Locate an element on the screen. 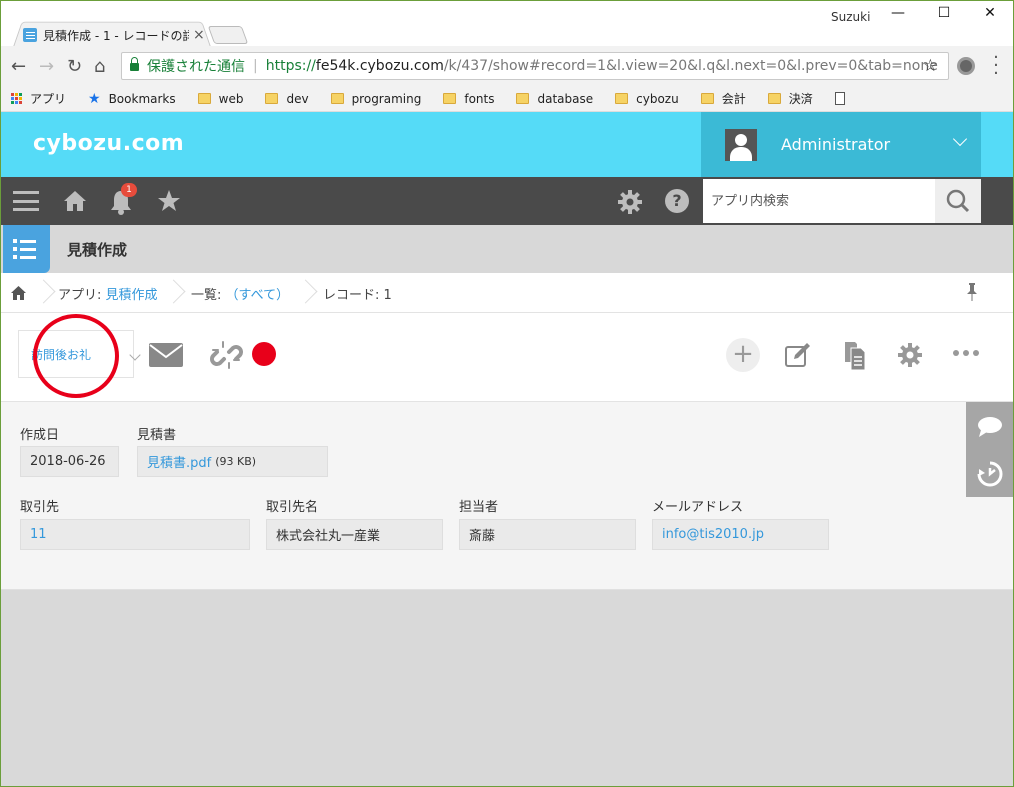 This screenshot has height=787, width=1014. field-label-client: 取引先 is located at coordinates (40, 507).